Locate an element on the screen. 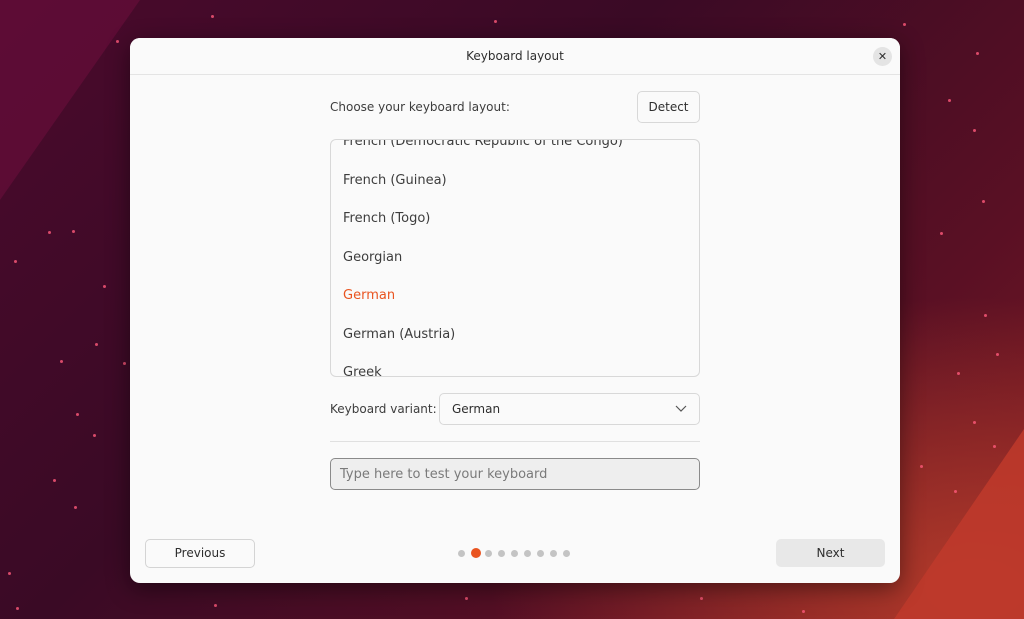 Image resolution: width=1024 pixels, height=619 pixels. close-icon: ✕ is located at coordinates (882, 56).